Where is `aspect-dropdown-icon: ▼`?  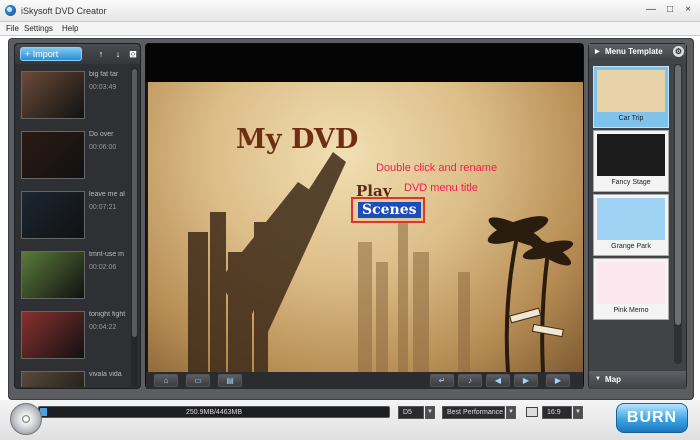 aspect-dropdown-icon: ▼ is located at coordinates (578, 412).